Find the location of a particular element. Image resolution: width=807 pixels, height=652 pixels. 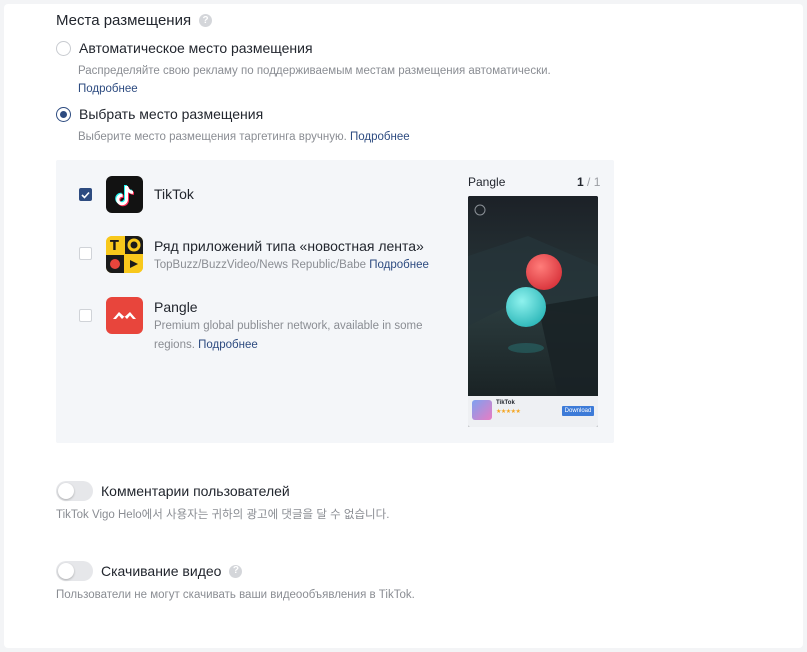

checkbox-pangle is located at coordinates (85, 315).